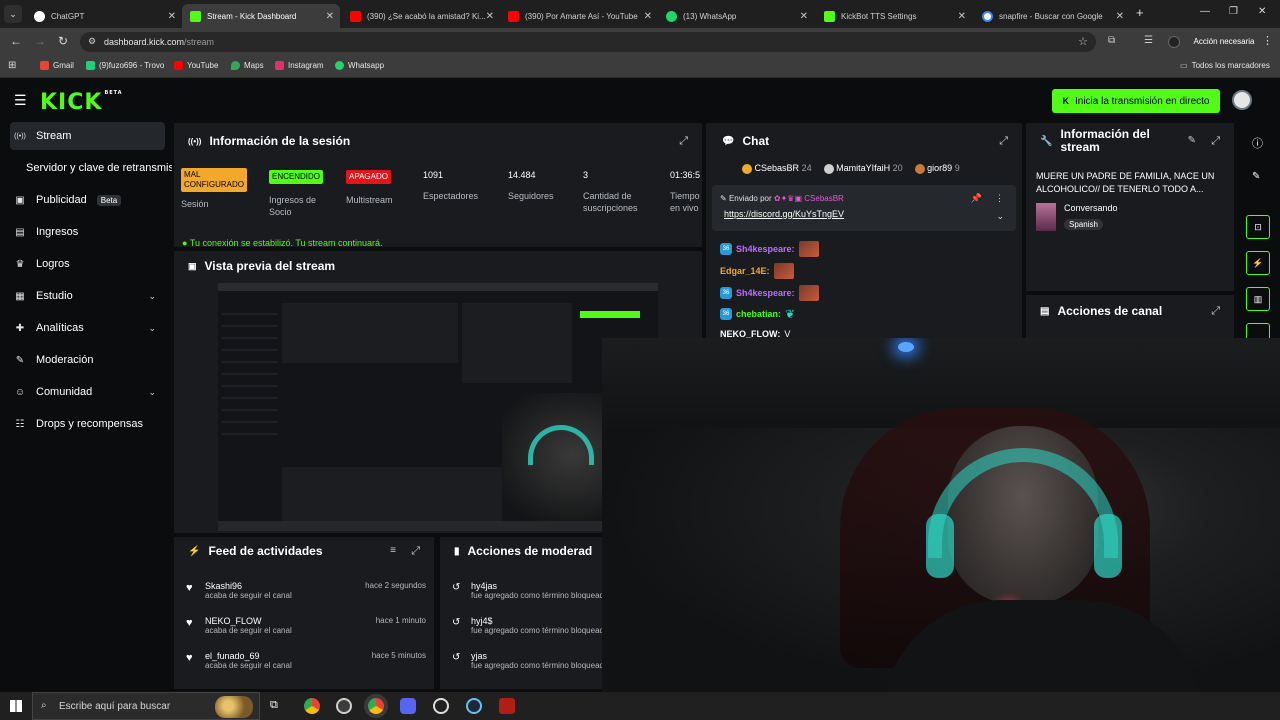 Image resolution: width=1280 pixels, height=720 pixels. What do you see at coordinates (90, 232) in the screenshot?
I see `sidebar-item-ingresos: ▤ Ingresos` at bounding box center [90, 232].